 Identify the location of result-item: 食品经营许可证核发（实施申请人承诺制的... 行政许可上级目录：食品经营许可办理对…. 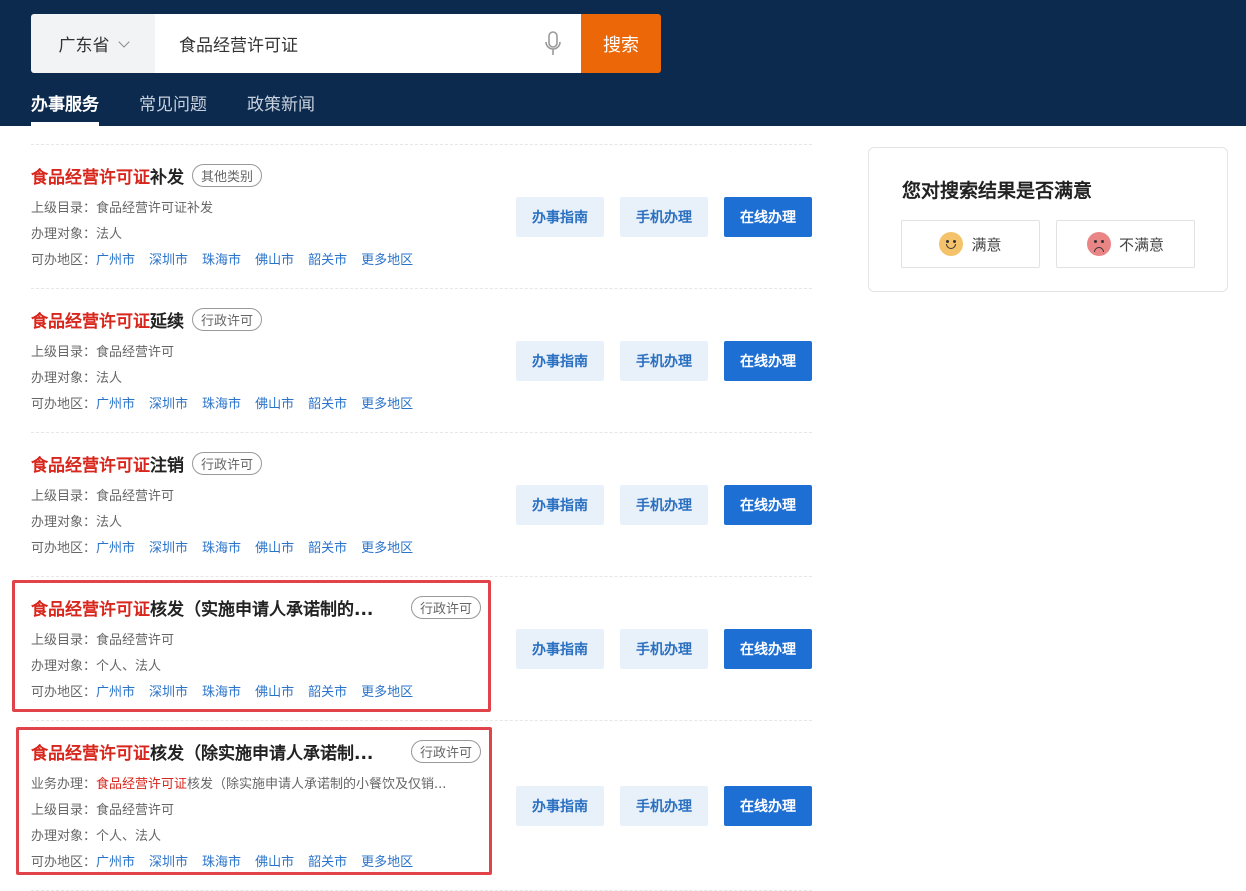
(421, 649).